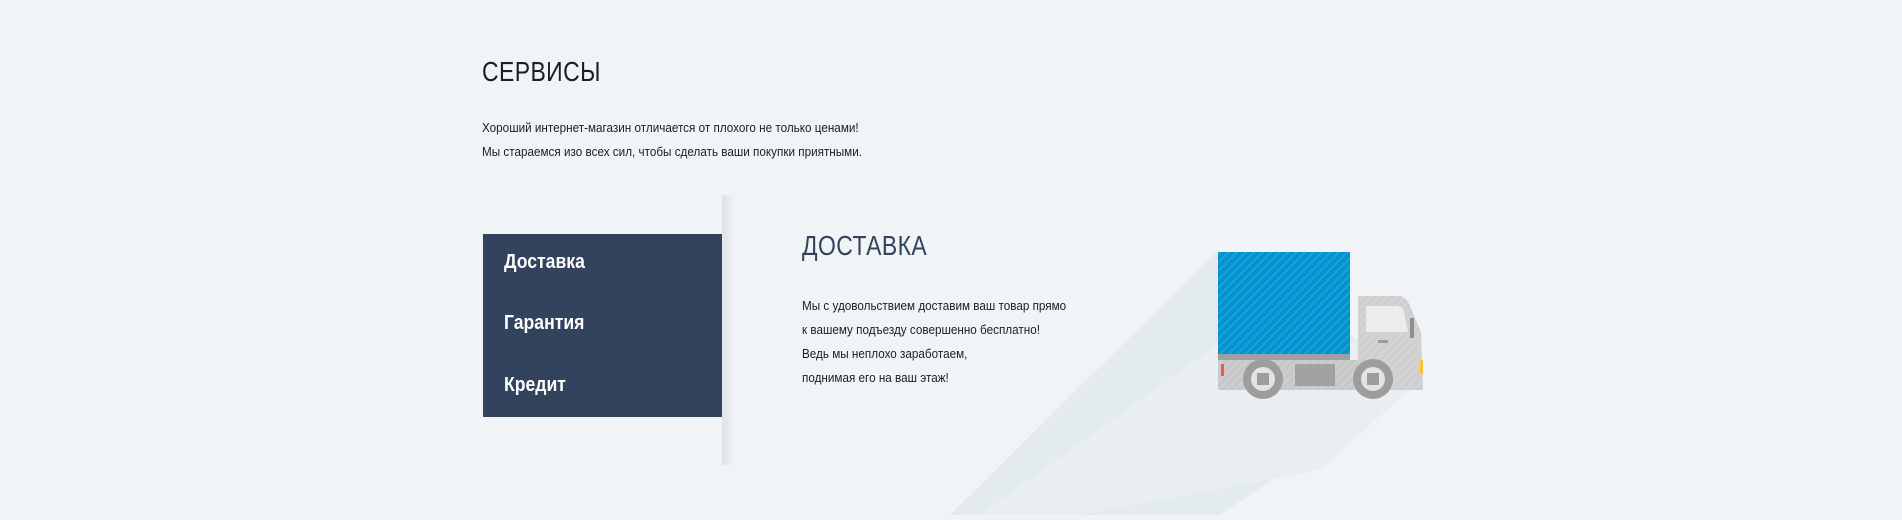 The width and height of the screenshot is (1902, 520). I want to click on menu-item-warranty: Гарантия, so click(544, 323).